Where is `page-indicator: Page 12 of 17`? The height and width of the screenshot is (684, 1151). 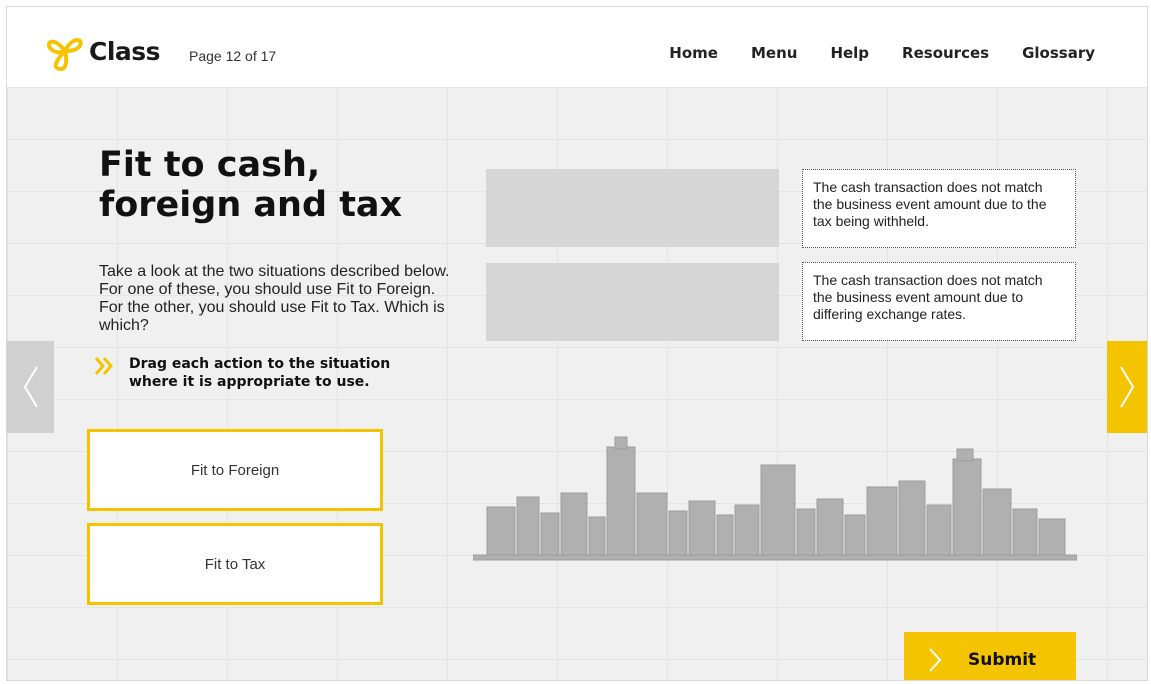
page-indicator: Page 12 of 17 is located at coordinates (233, 56).